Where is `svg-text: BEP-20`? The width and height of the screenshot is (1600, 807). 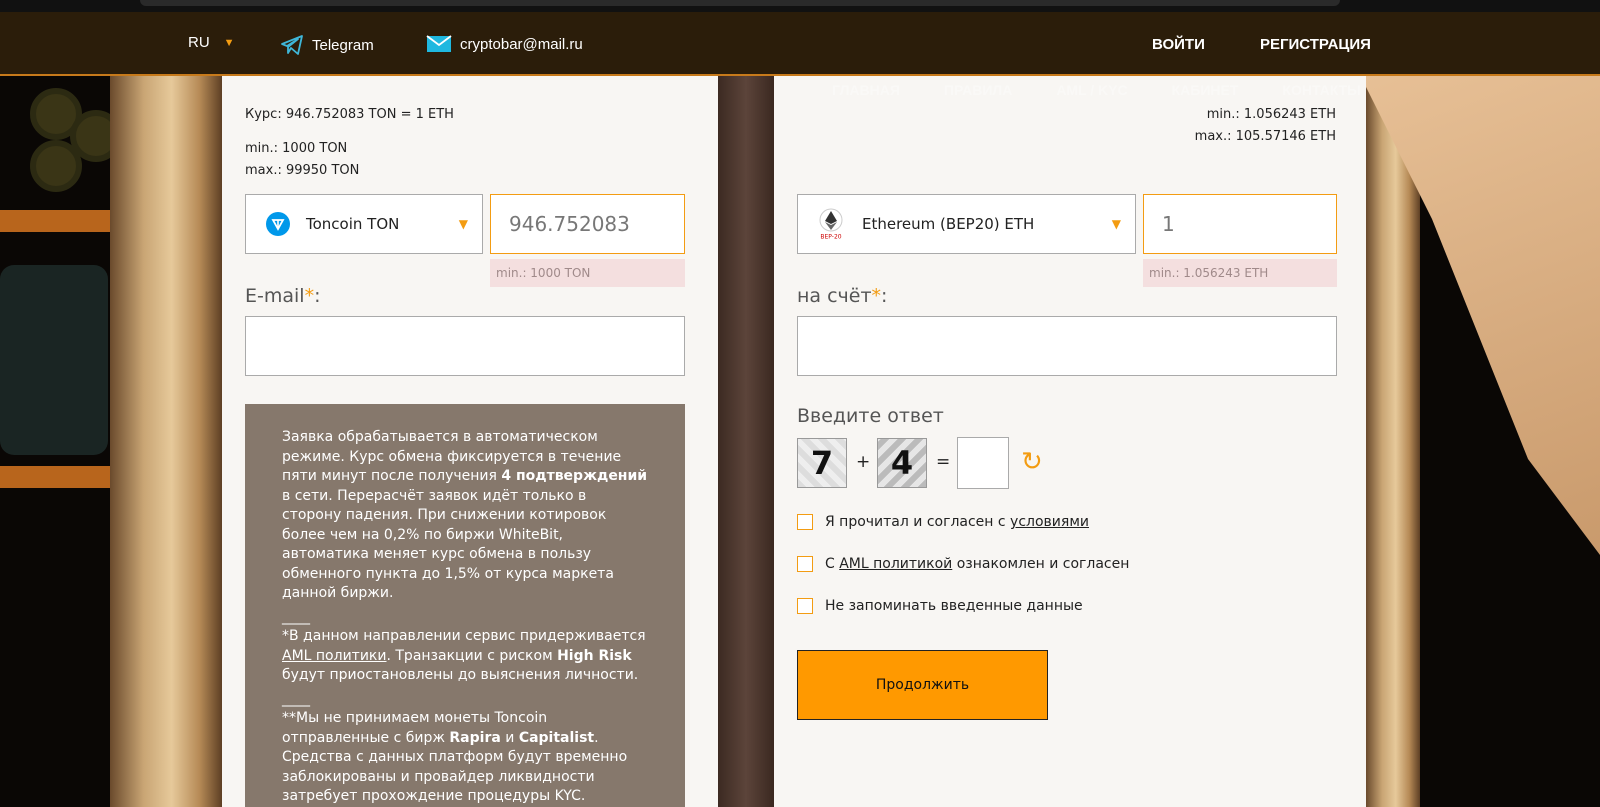 svg-text: BEP-20 is located at coordinates (830, 237).